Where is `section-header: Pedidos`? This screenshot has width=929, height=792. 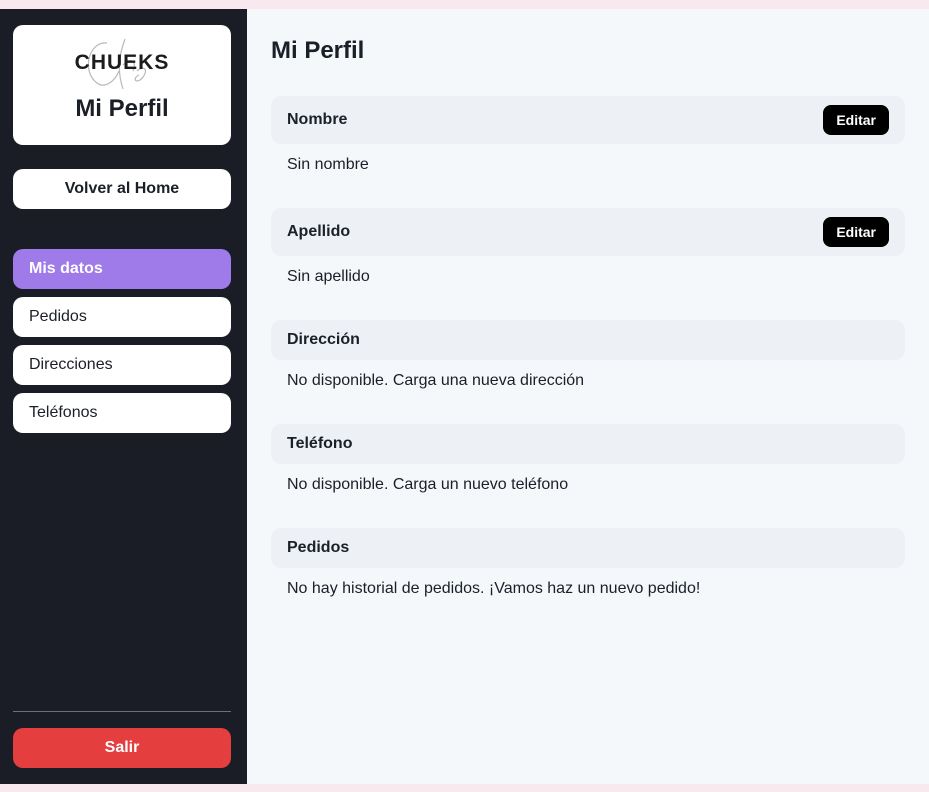
section-header: Pedidos is located at coordinates (588, 548).